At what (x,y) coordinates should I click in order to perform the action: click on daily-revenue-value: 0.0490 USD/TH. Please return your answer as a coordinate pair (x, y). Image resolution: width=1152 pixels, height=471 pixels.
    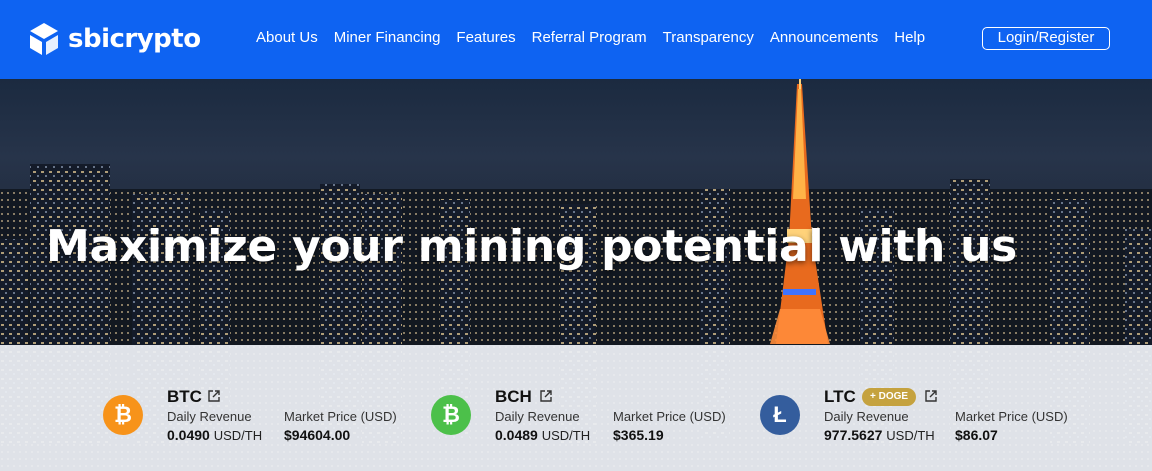
    Looking at the image, I should click on (214, 435).